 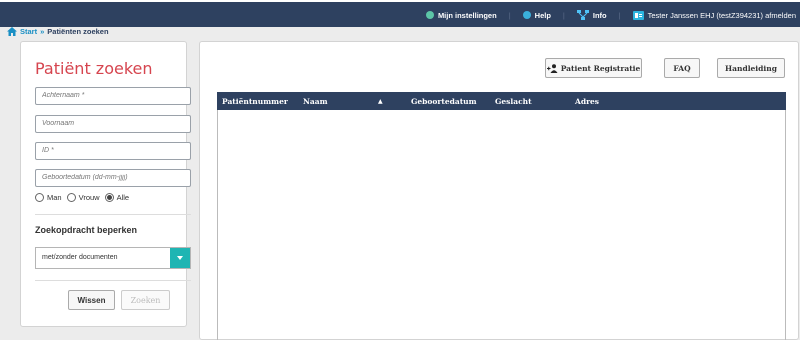 I want to click on info-link: Info, so click(x=591, y=15).